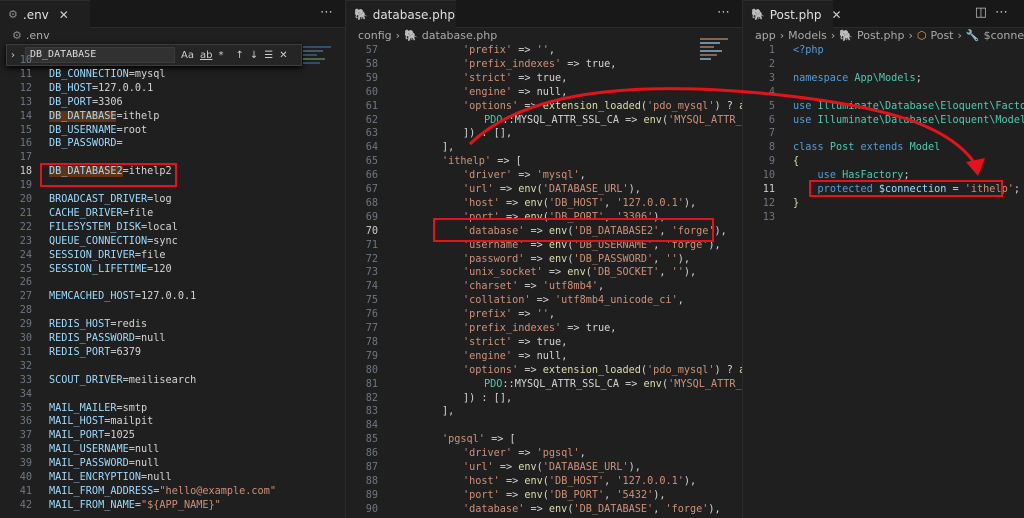  What do you see at coordinates (941, 35) in the screenshot?
I see `breadcrumb-class: Post` at bounding box center [941, 35].